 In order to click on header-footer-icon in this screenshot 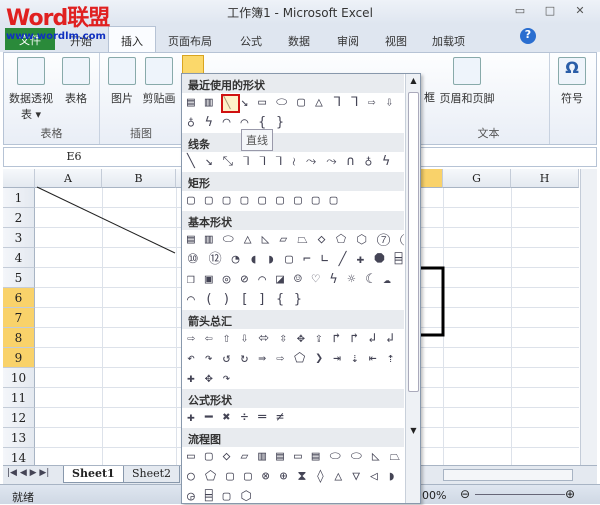, I will do `click(467, 71)`.